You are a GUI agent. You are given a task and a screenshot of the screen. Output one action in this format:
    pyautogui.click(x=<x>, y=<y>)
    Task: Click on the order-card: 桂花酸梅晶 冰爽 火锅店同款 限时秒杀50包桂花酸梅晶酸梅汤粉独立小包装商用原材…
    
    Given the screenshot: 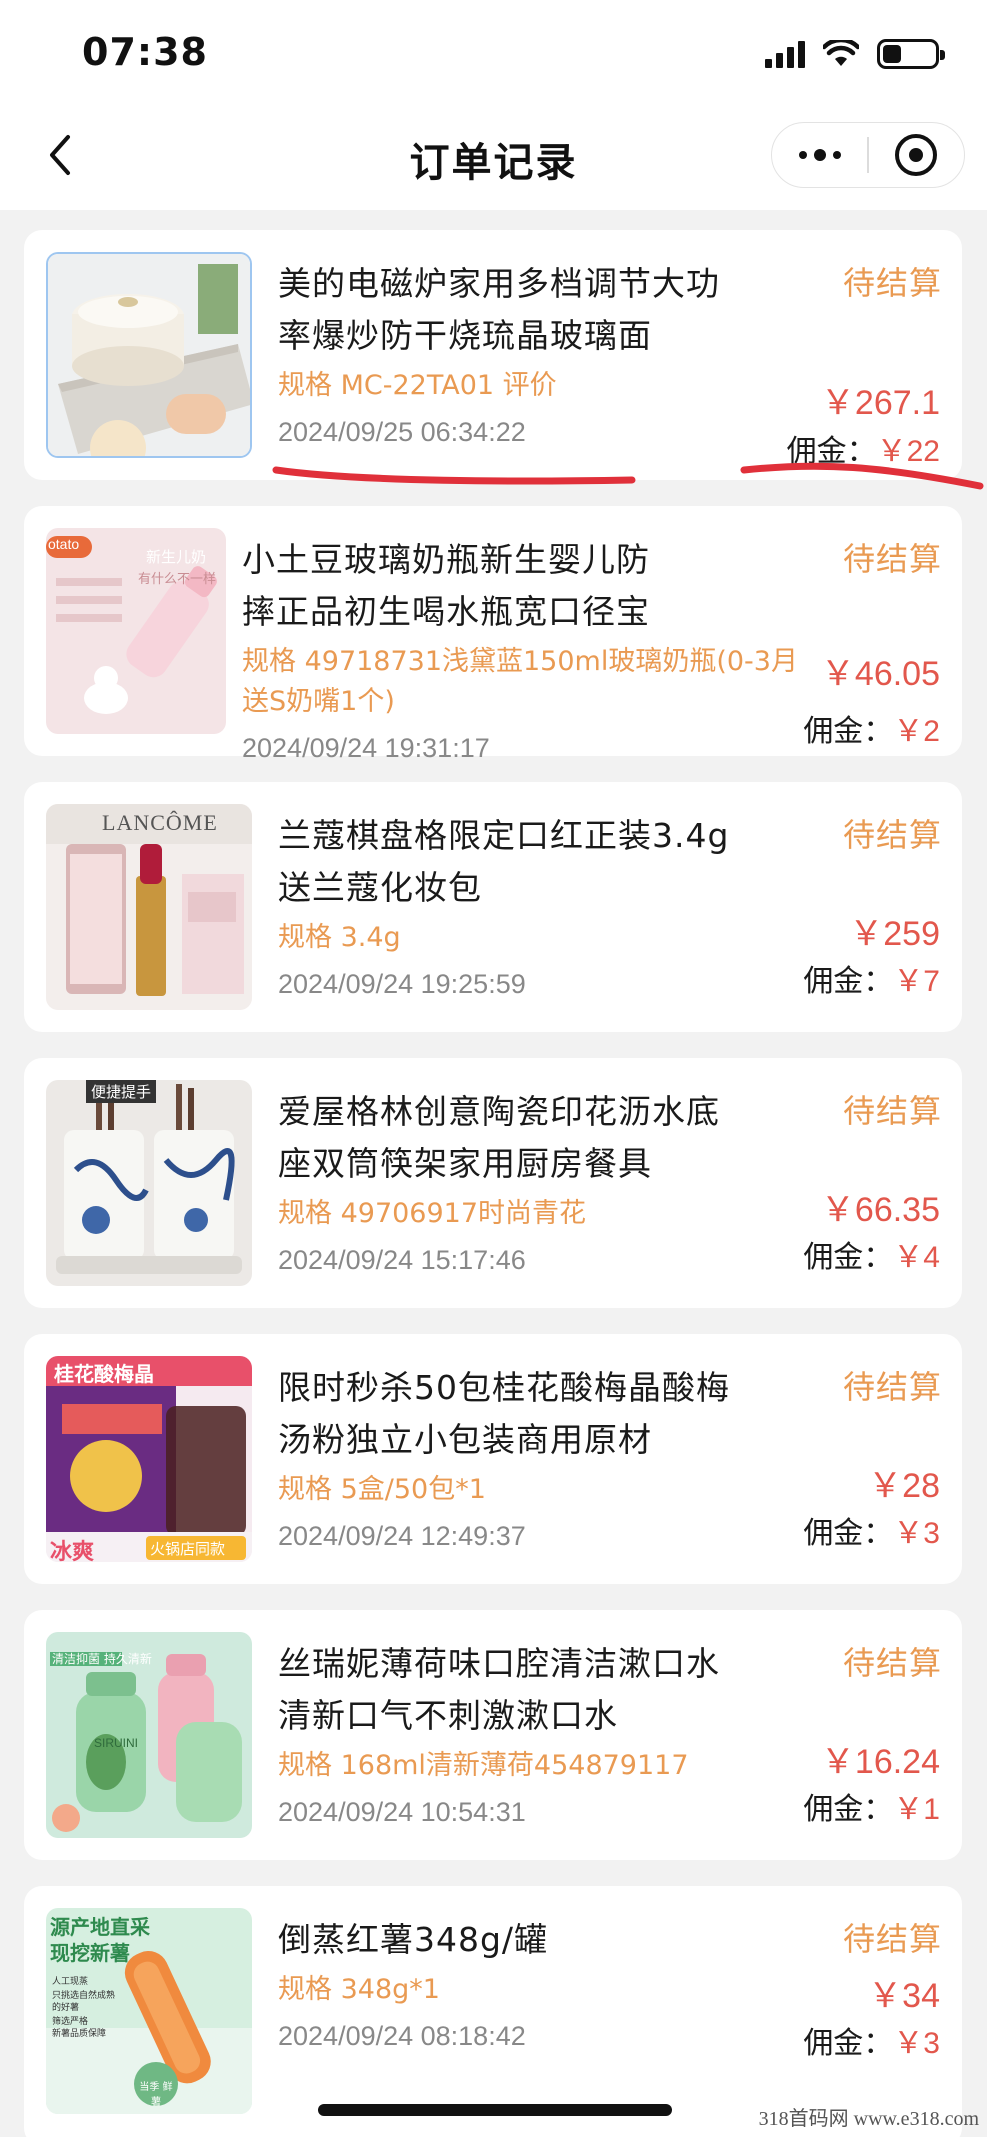 What is the action you would take?
    pyautogui.click(x=493, y=1459)
    